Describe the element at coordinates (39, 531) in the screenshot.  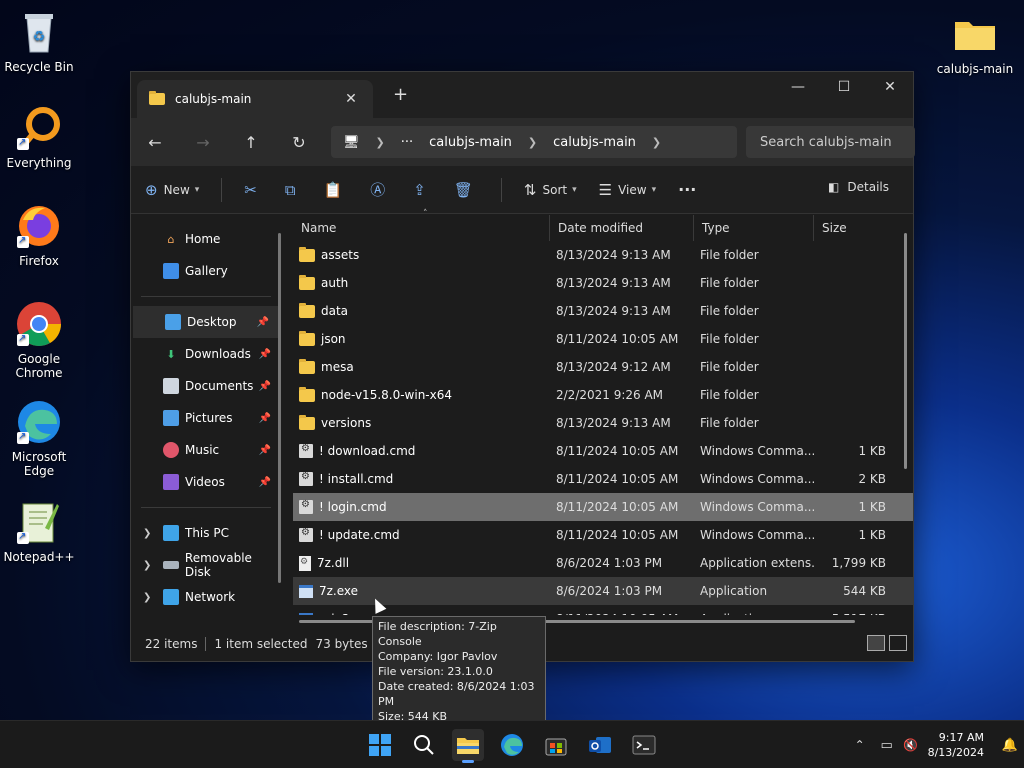
I see `desktop-icon-notepadpp: Notepad++` at that location.